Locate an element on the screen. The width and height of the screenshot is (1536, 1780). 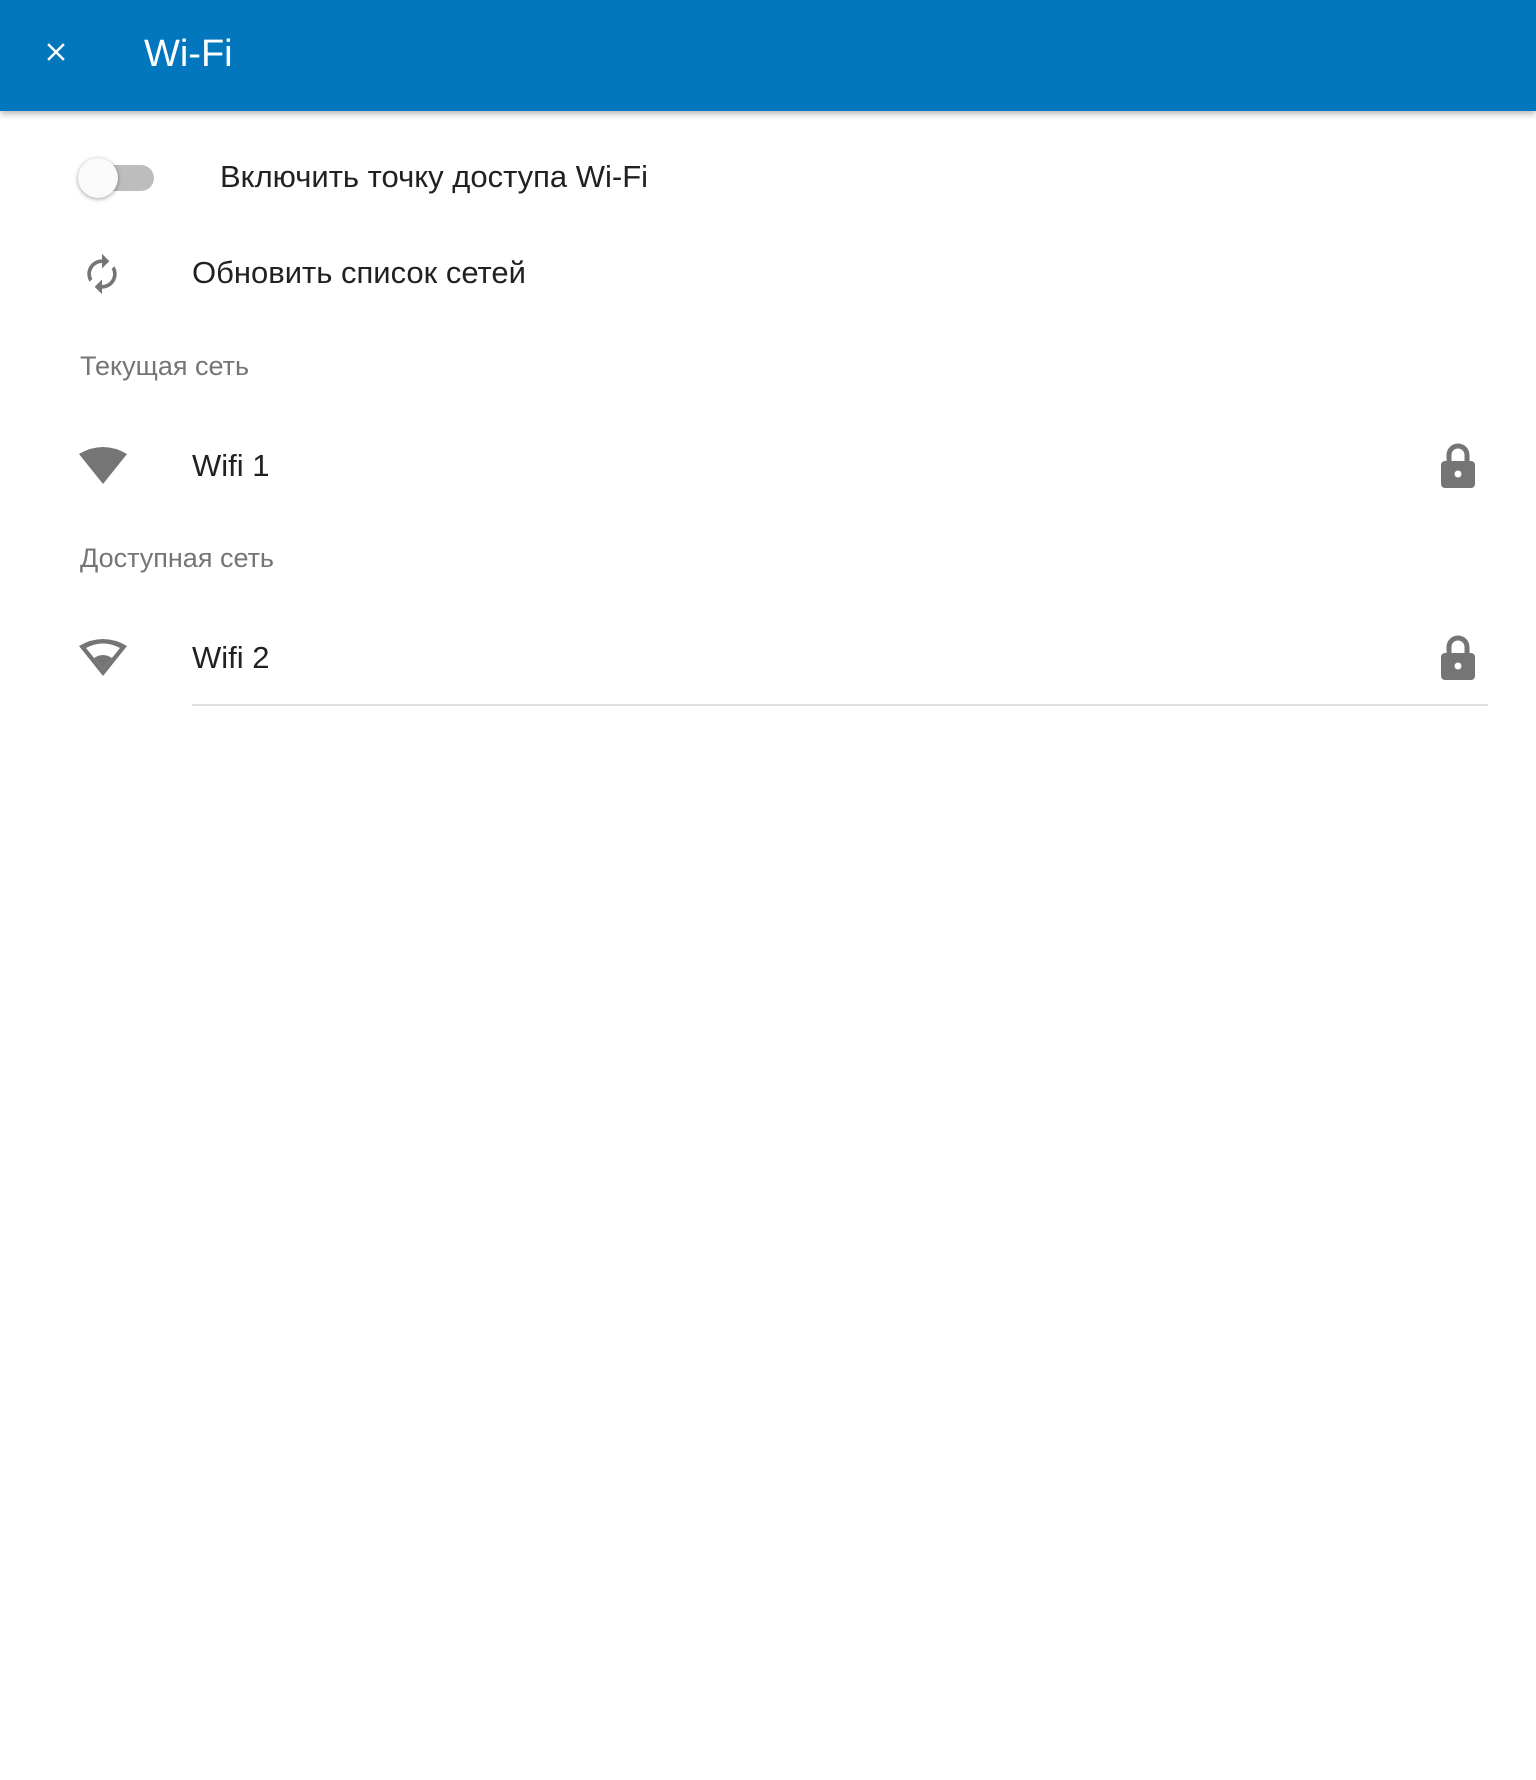
network-item-wifi-1: Wifi 1 is located at coordinates (778, 466).